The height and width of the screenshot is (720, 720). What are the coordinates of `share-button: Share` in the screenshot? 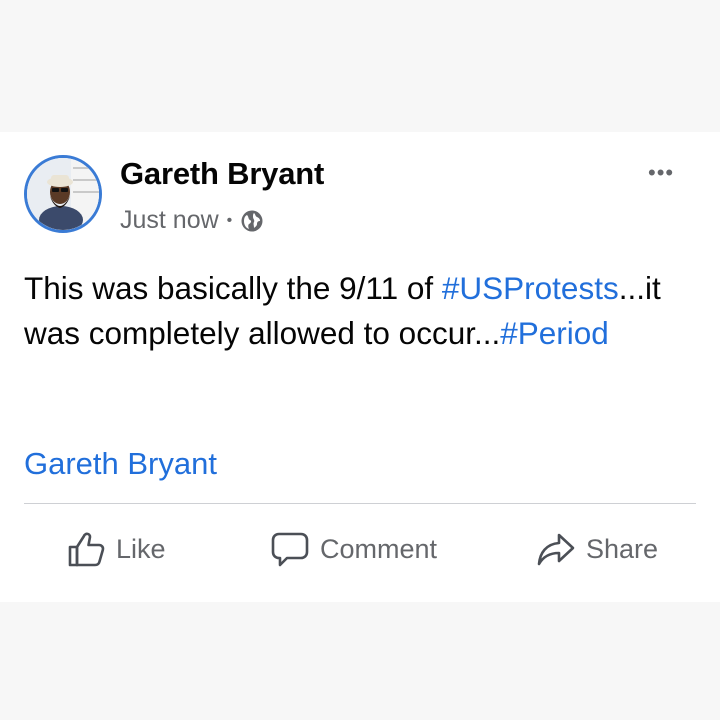 It's located at (597, 549).